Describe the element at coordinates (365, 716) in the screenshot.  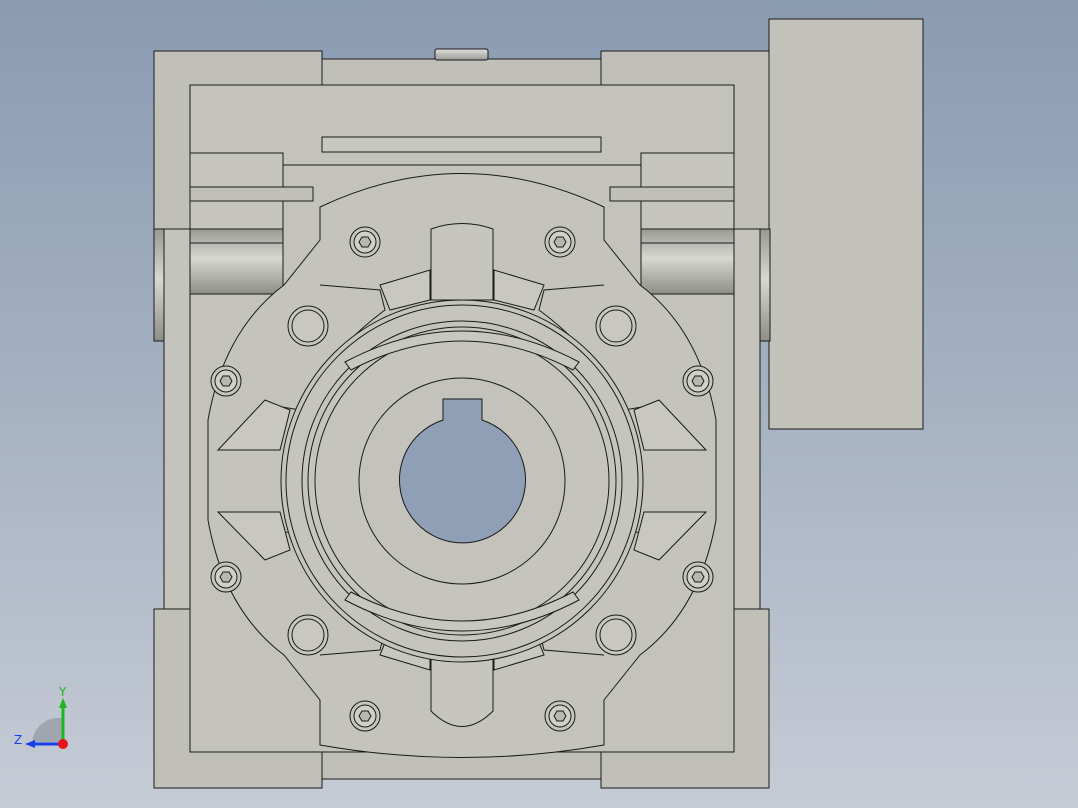
I see `bolt-bottom-left` at that location.